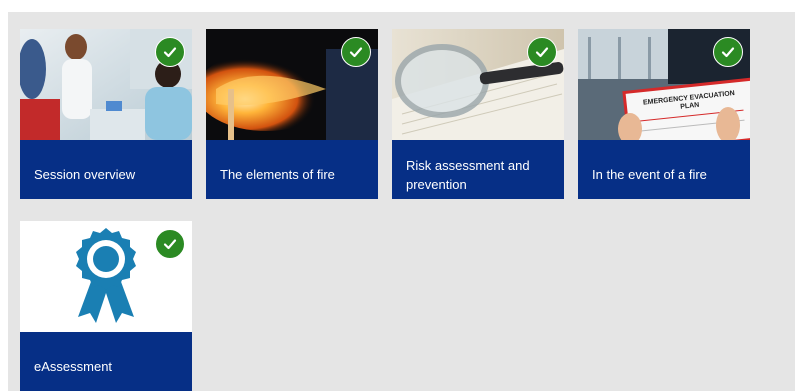  What do you see at coordinates (106, 361) in the screenshot?
I see `module-label: eAssessment` at bounding box center [106, 361].